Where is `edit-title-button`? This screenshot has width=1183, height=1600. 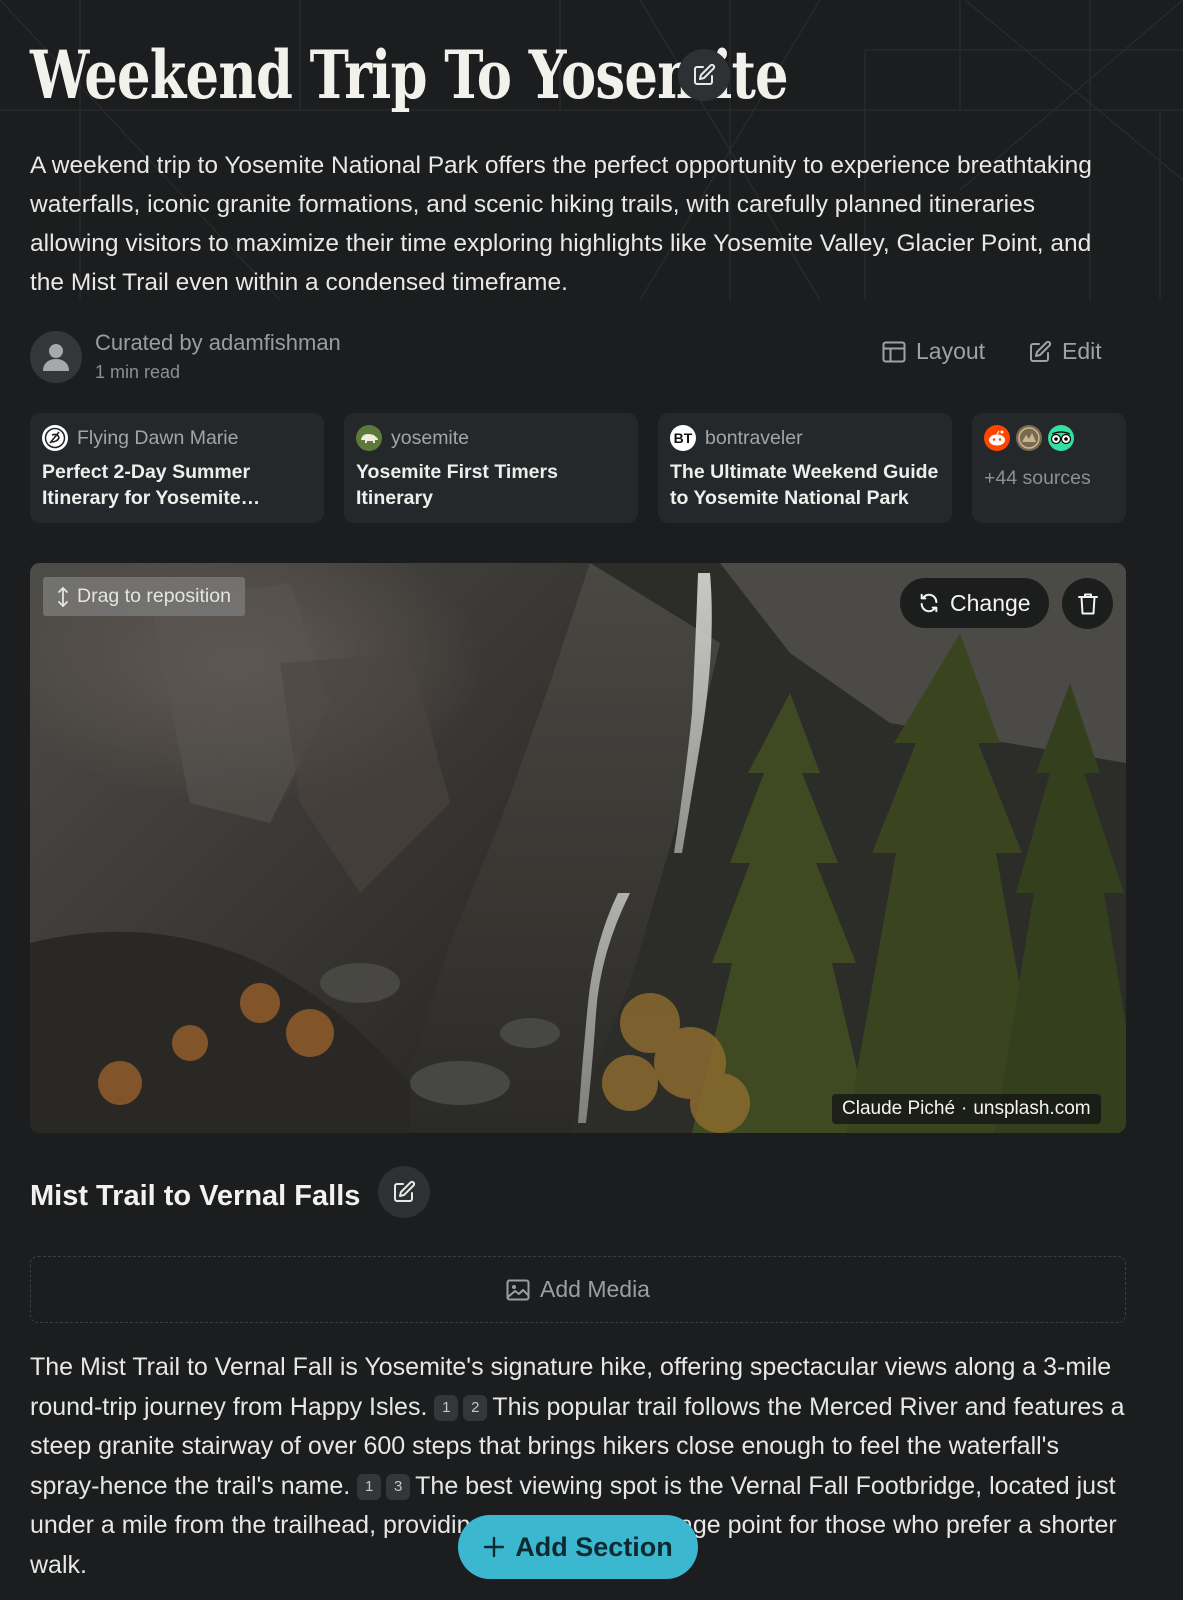 edit-title-button is located at coordinates (704, 75).